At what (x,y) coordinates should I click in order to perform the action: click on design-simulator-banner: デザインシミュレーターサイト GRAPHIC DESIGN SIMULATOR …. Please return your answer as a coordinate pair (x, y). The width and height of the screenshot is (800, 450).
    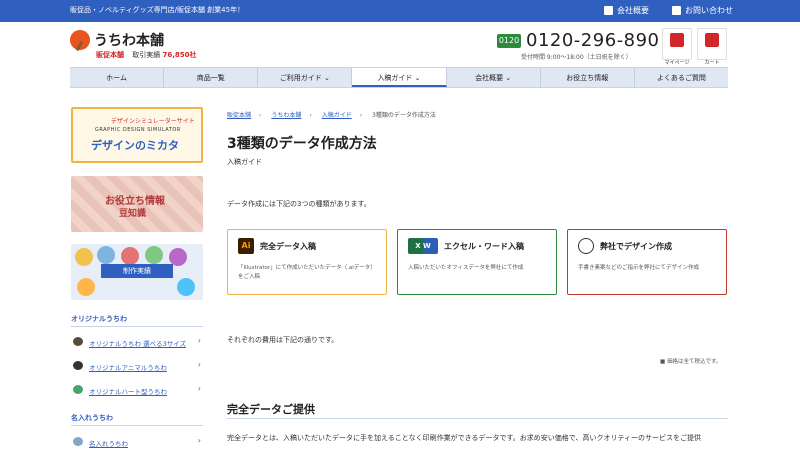
    Looking at the image, I should click on (137, 135).